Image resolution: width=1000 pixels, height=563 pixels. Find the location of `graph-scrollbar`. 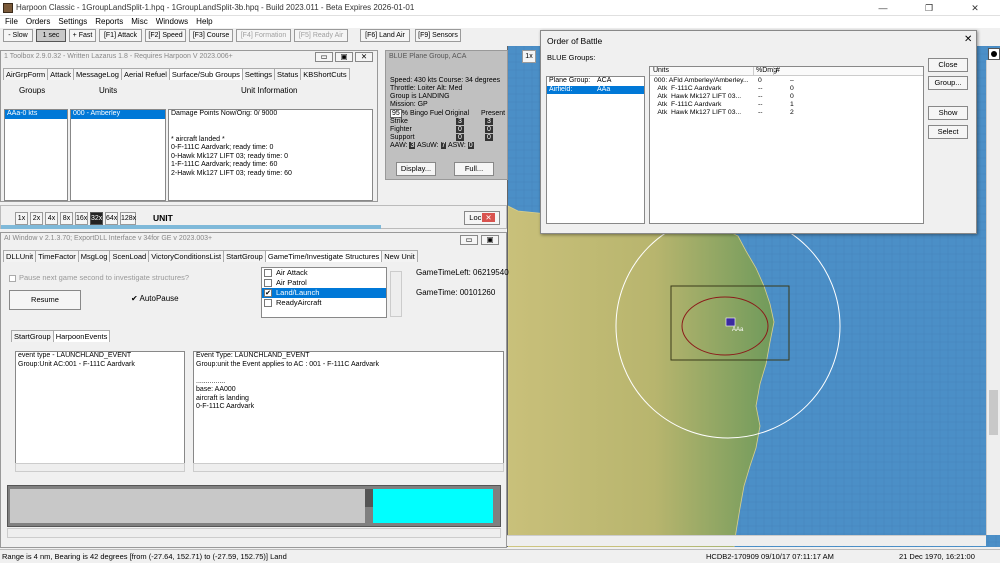

graph-scrollbar is located at coordinates (254, 533).